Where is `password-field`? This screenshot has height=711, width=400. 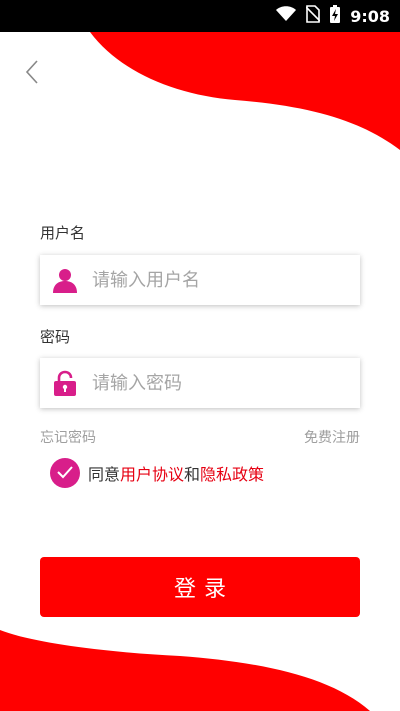 password-field is located at coordinates (200, 383).